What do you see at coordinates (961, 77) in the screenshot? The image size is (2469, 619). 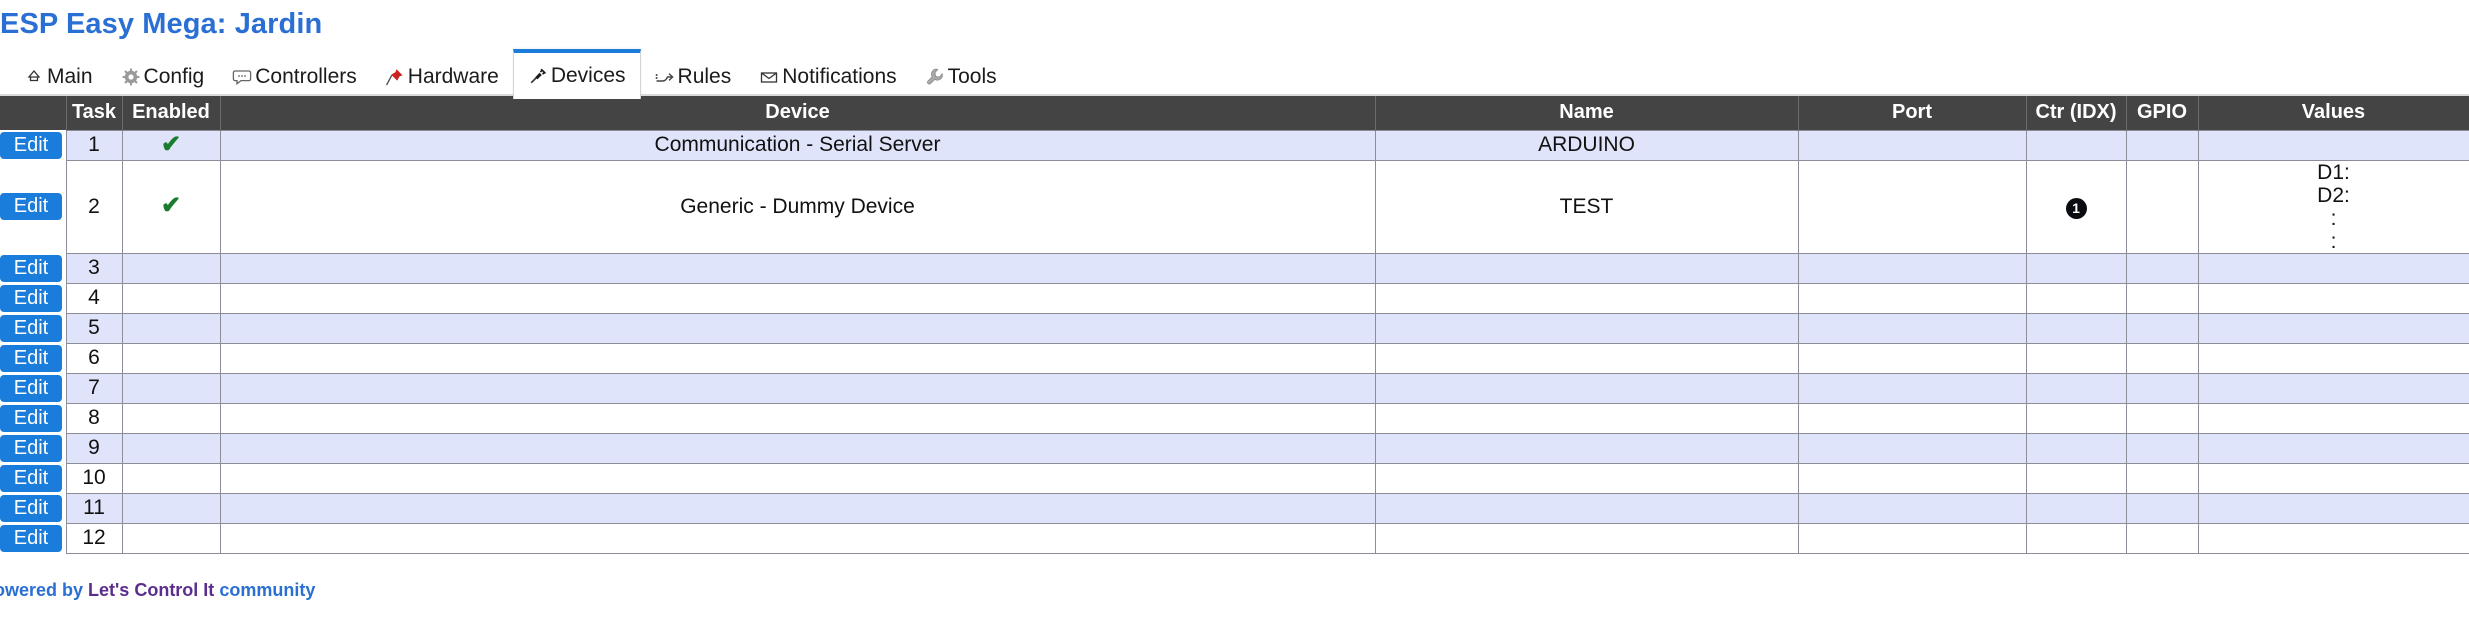 I see `nav-tab-tools: Tools` at bounding box center [961, 77].